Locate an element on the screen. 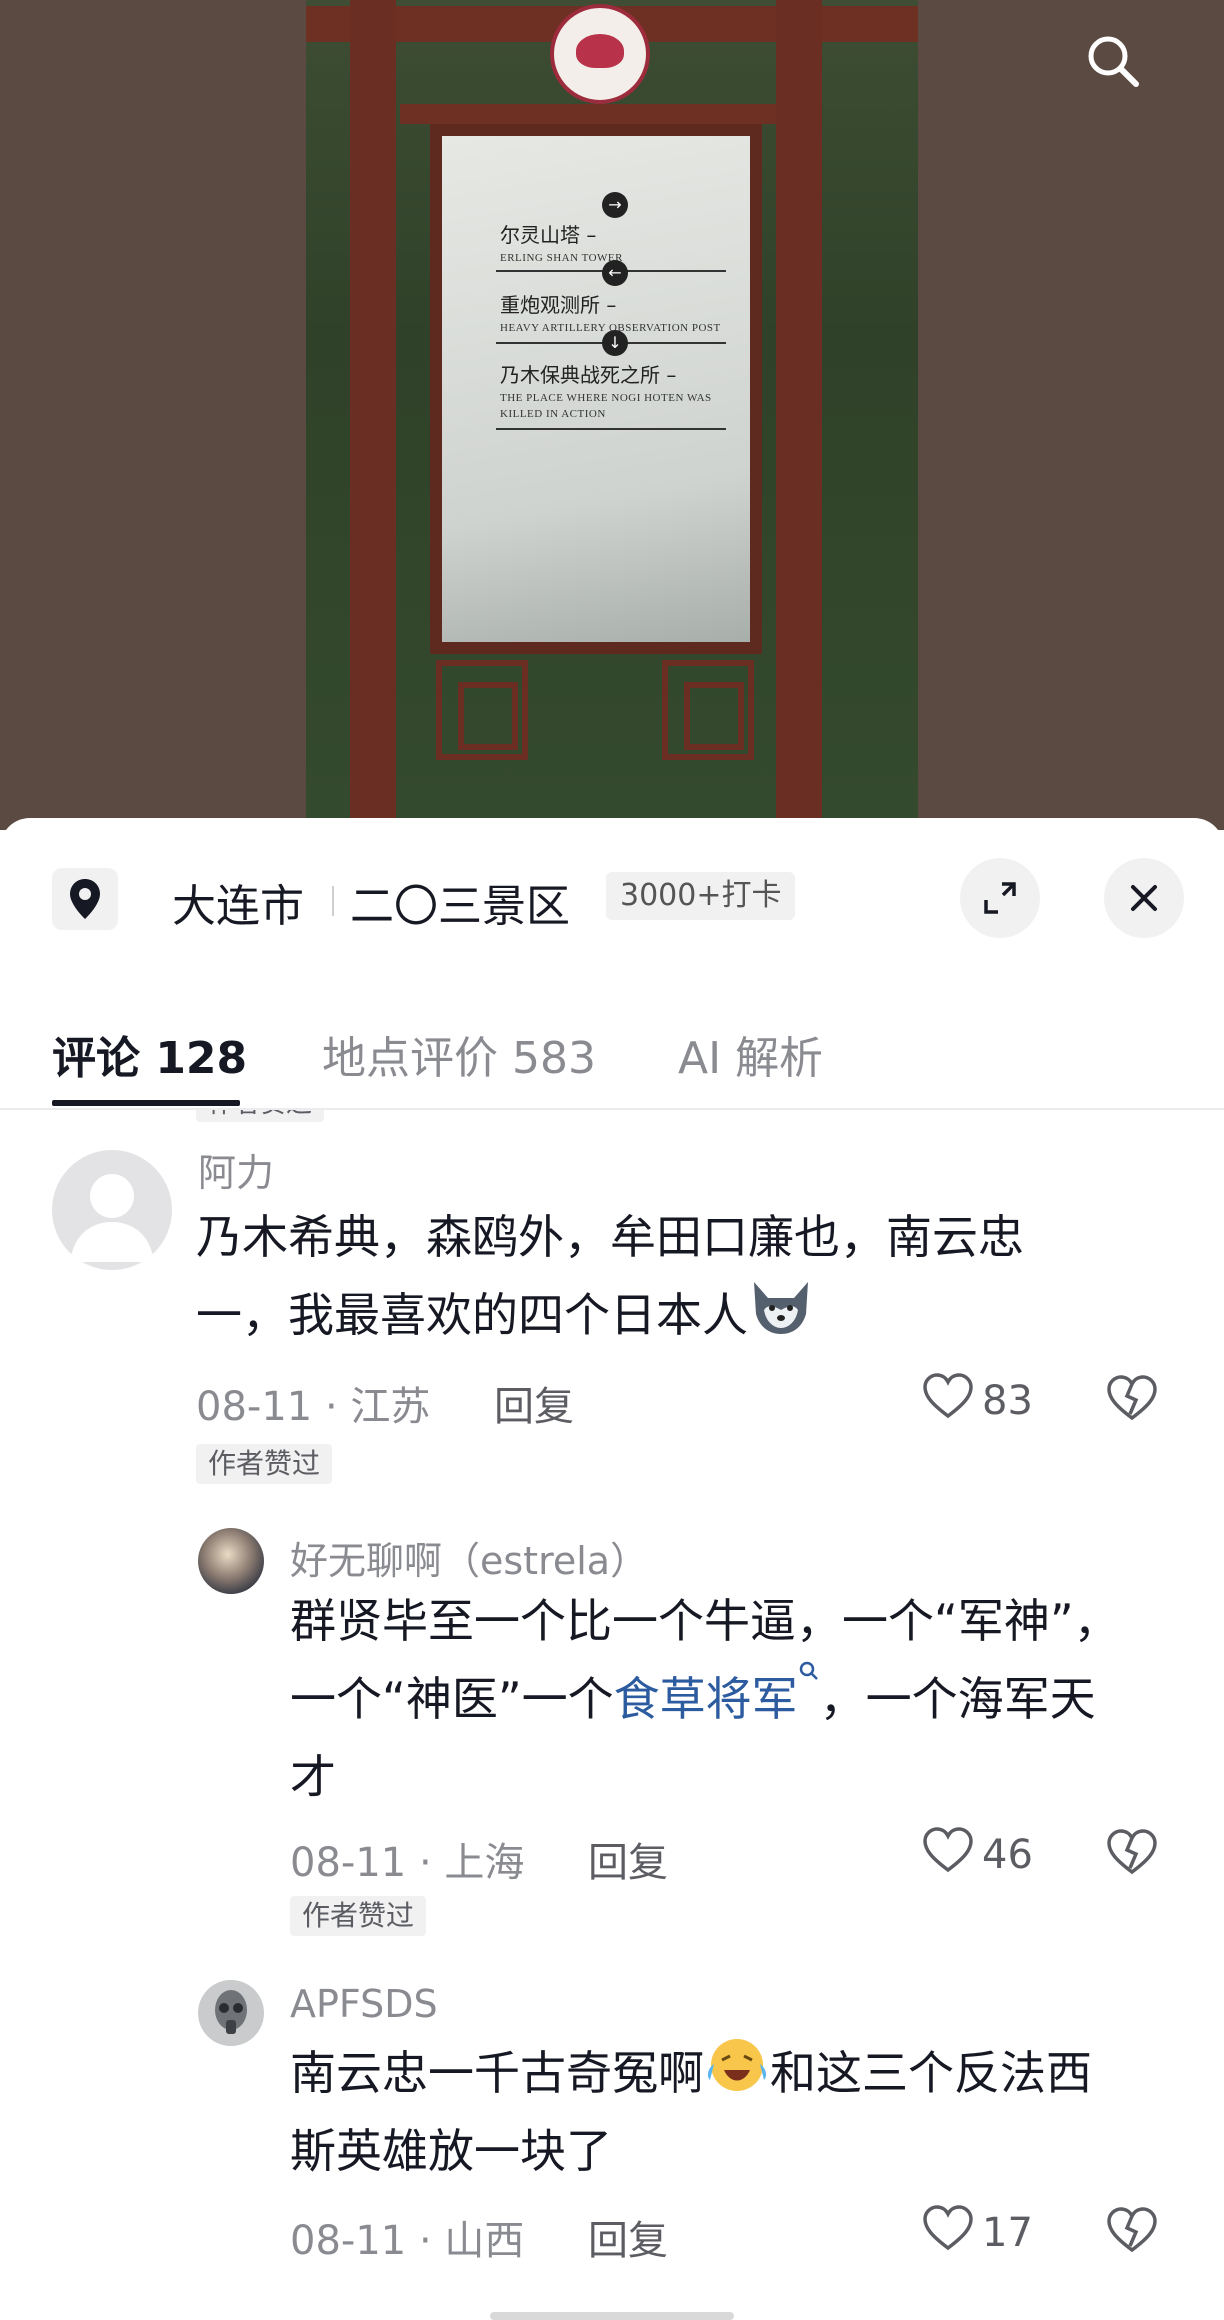 This screenshot has height=2320, width=1224. comment-text-line: 乃木希典，森鸥外，牟田口廉也，南云忠 is located at coordinates (610, 1237).